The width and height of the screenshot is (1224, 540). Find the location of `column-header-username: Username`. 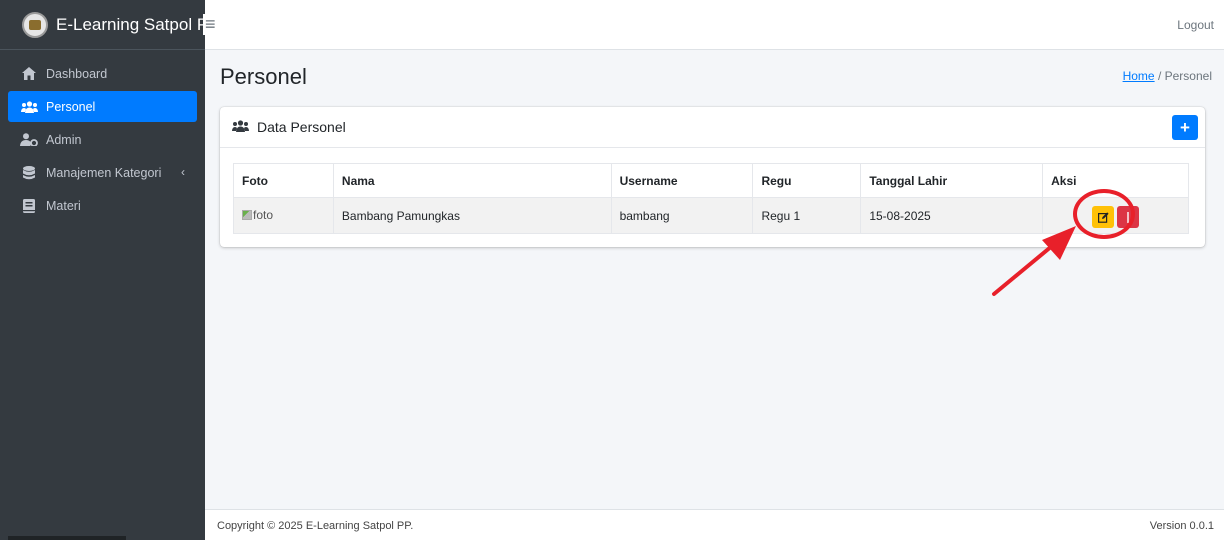

column-header-username: Username is located at coordinates (682, 180).